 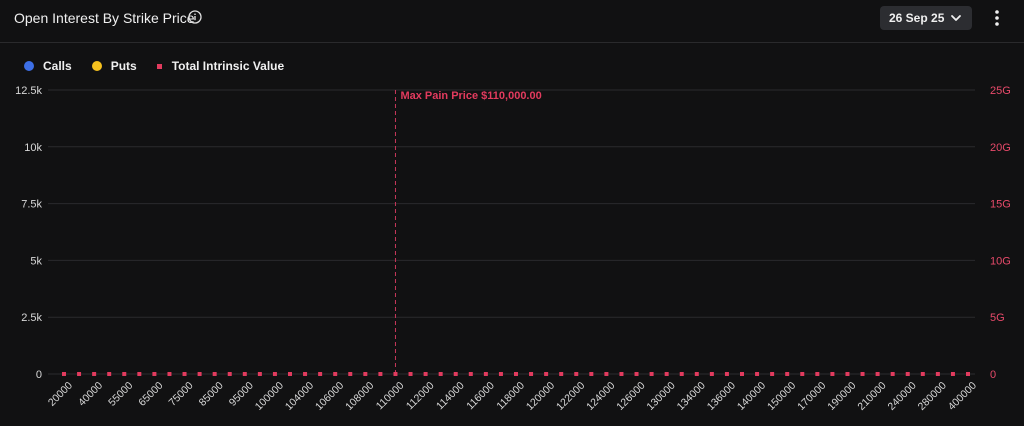 What do you see at coordinates (470, 96) in the screenshot?
I see `max-pain-label: Max Pain Price $110,000.00` at bounding box center [470, 96].